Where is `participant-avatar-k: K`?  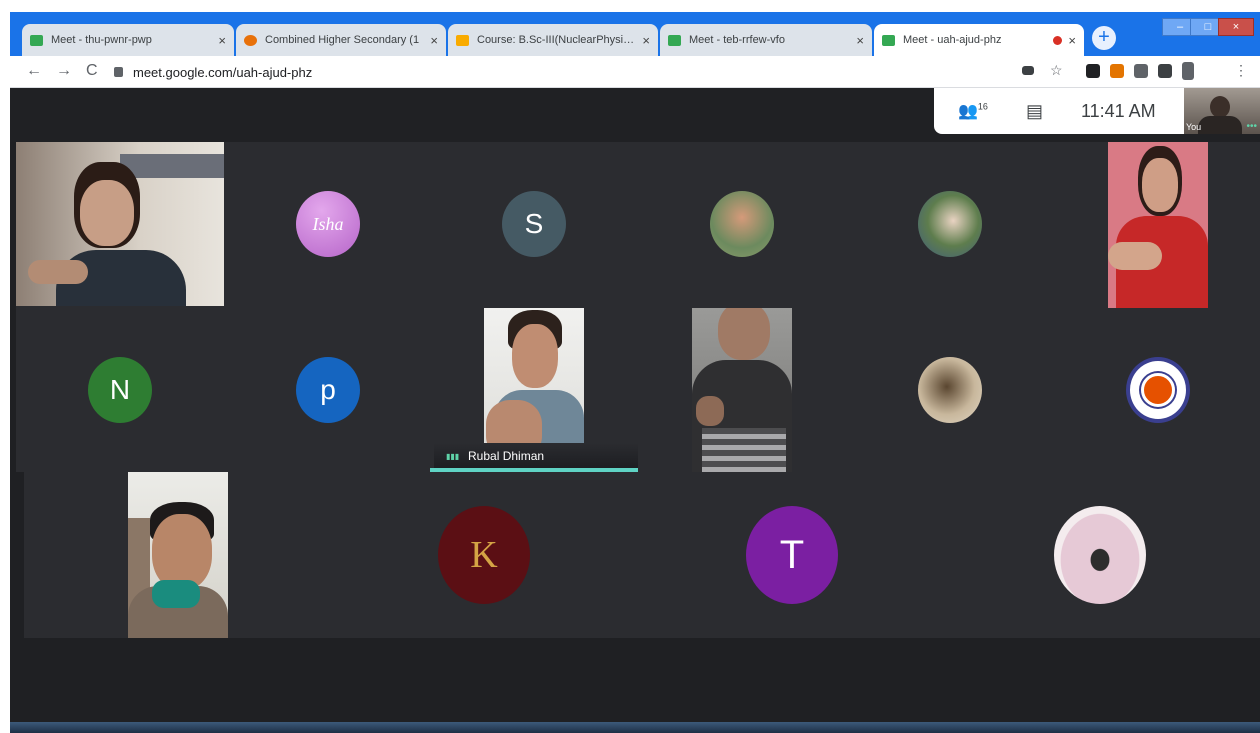 participant-avatar-k: K is located at coordinates (484, 555).